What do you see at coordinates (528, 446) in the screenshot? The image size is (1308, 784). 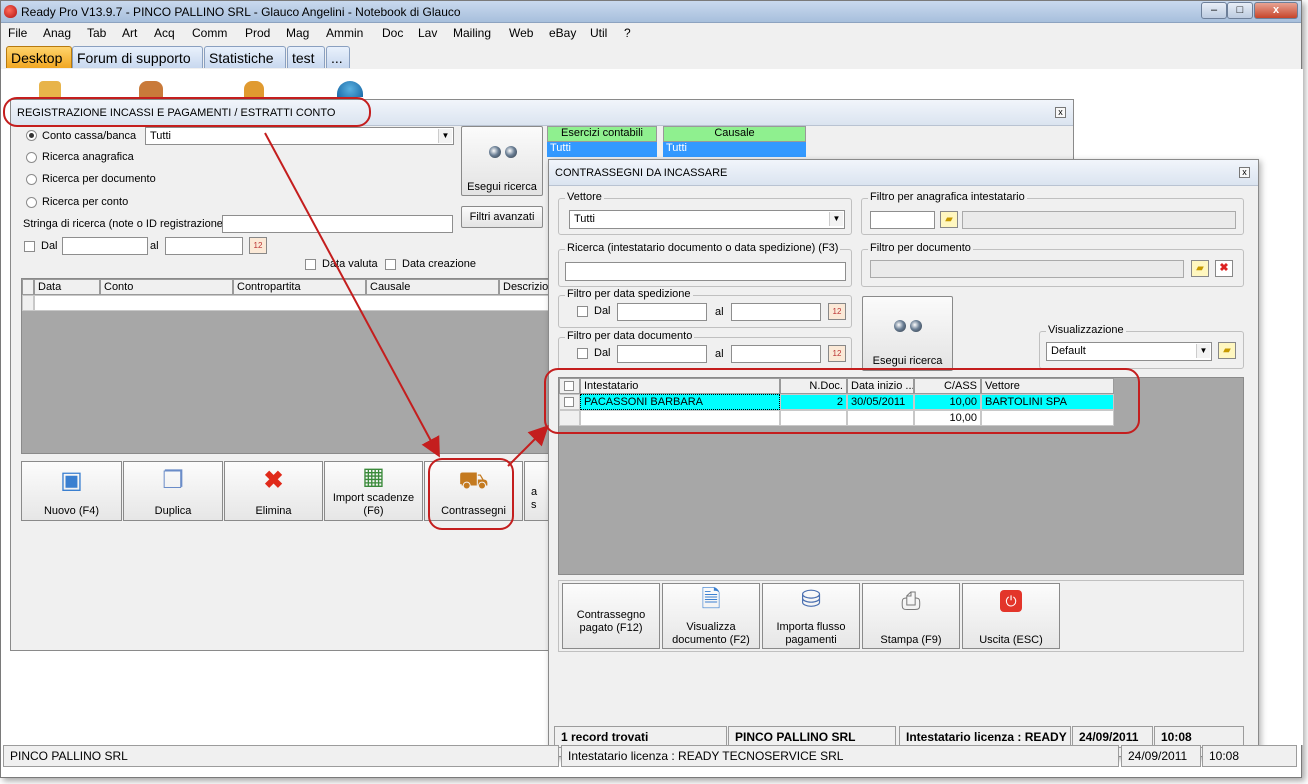 I see `arrow-to-grid` at bounding box center [528, 446].